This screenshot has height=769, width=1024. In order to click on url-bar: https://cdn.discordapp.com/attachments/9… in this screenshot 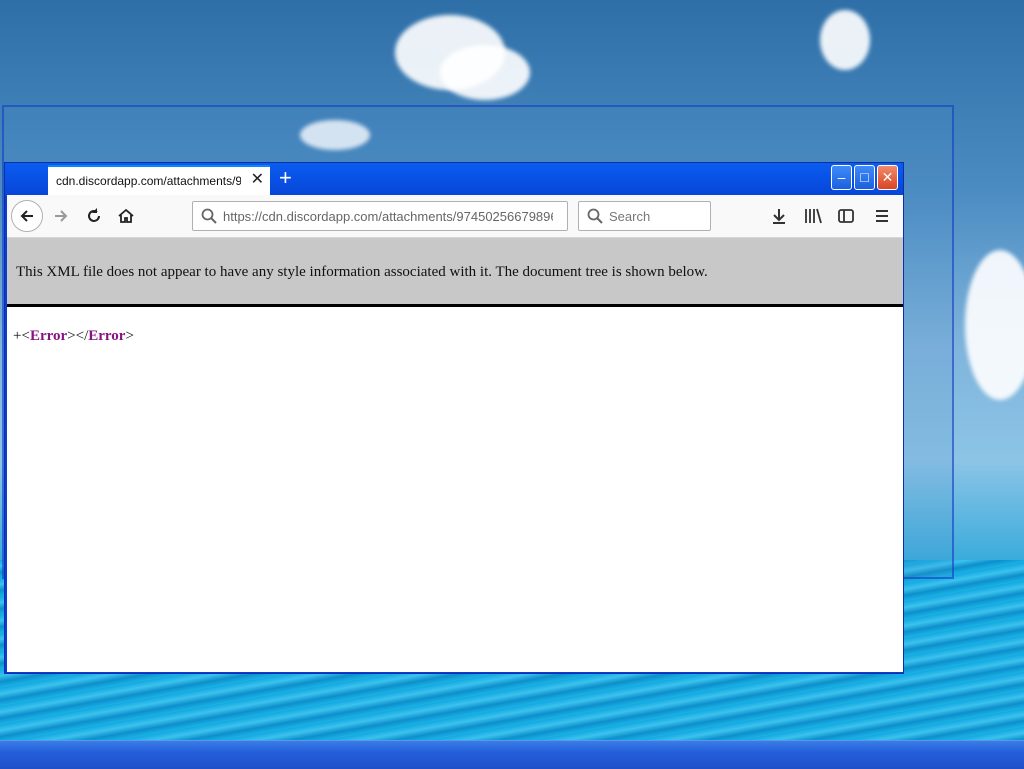, I will do `click(380, 216)`.